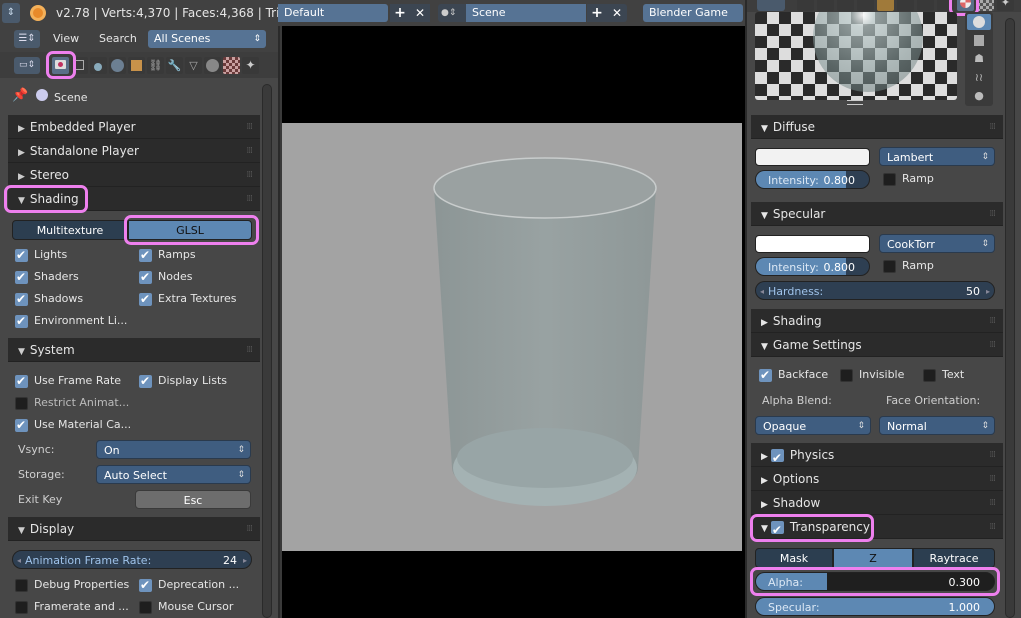 The width and height of the screenshot is (1021, 618). What do you see at coordinates (617, 13) in the screenshot?
I see `delete-scene-button: ✕` at bounding box center [617, 13].